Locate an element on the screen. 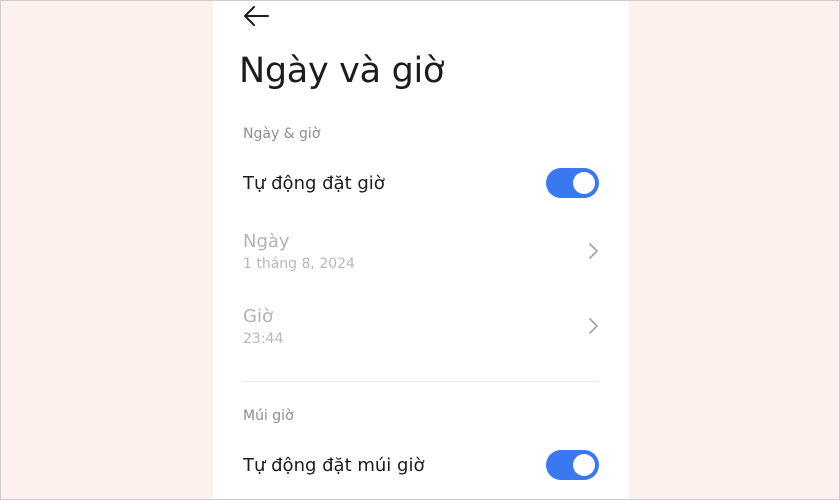 The height and width of the screenshot is (500, 840). auto-time-row: Tự động đặt giờ is located at coordinates (421, 184).